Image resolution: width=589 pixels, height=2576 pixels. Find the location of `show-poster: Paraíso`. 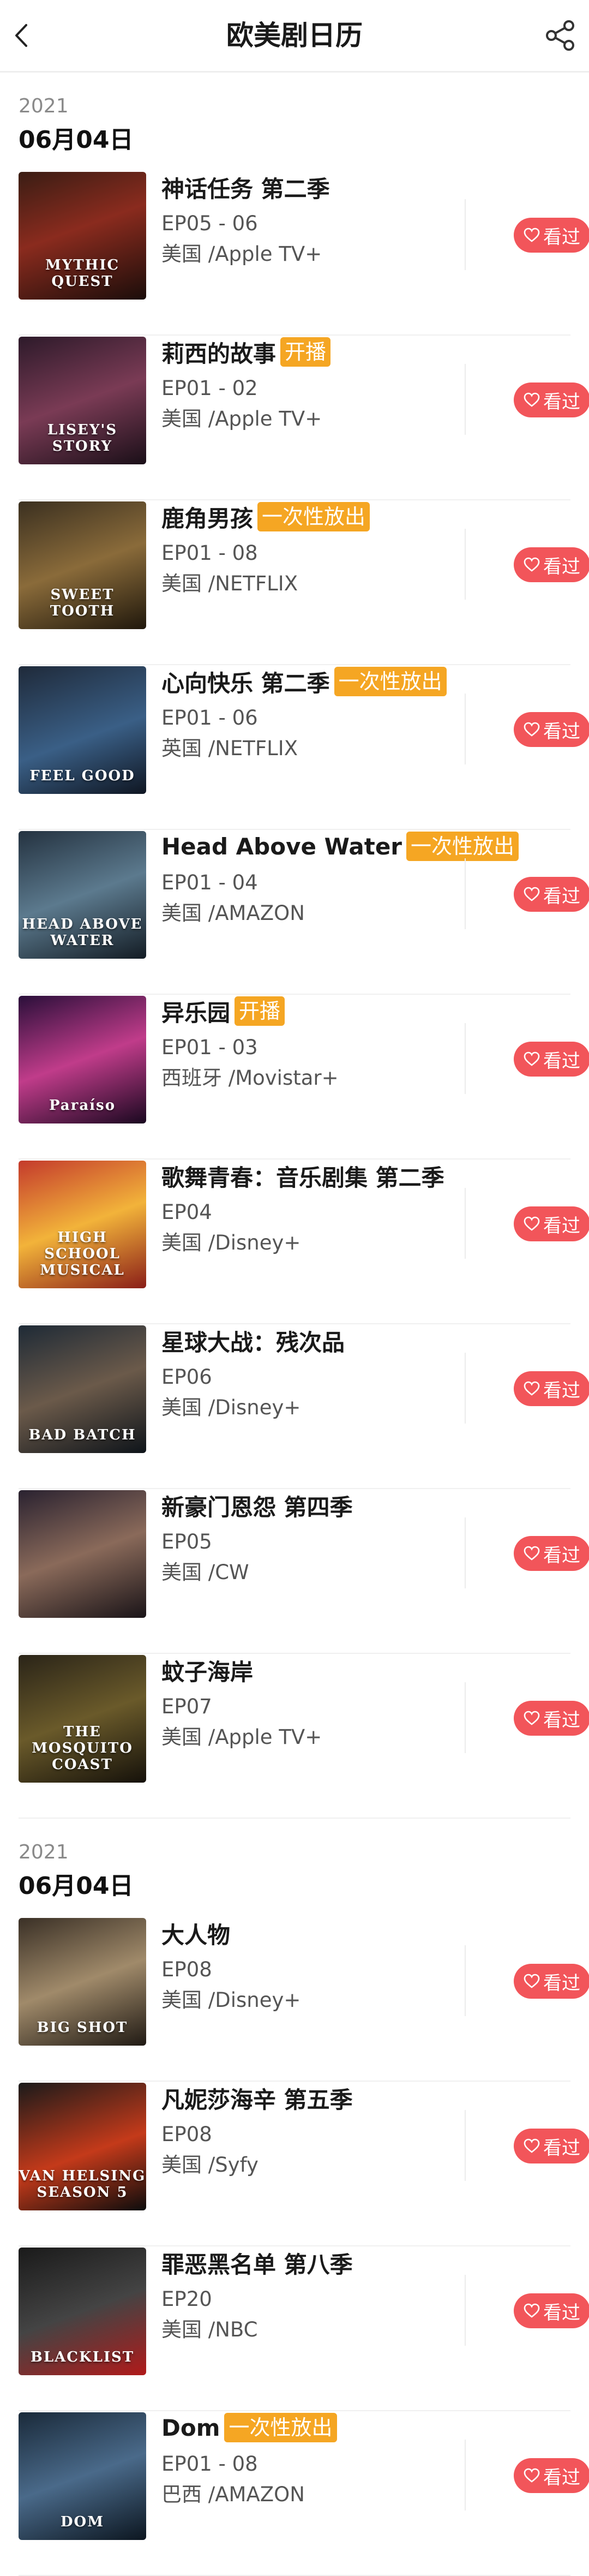

show-poster: Paraíso is located at coordinates (83, 1059).